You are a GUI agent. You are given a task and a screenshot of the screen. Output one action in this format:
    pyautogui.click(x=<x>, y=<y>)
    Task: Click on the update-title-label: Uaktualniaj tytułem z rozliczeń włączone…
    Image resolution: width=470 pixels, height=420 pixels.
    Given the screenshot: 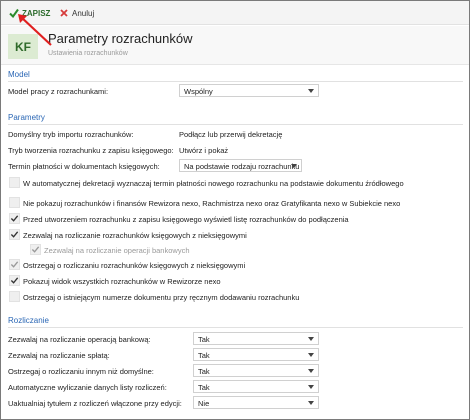 What is the action you would take?
    pyautogui.click(x=95, y=403)
    